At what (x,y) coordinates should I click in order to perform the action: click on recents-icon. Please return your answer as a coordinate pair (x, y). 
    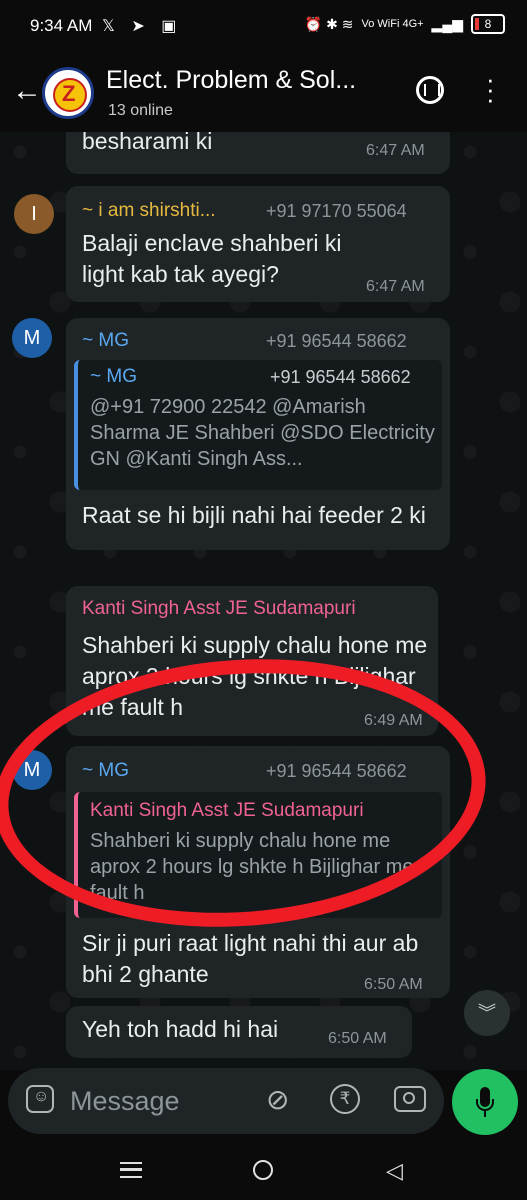
    Looking at the image, I should click on (131, 1170).